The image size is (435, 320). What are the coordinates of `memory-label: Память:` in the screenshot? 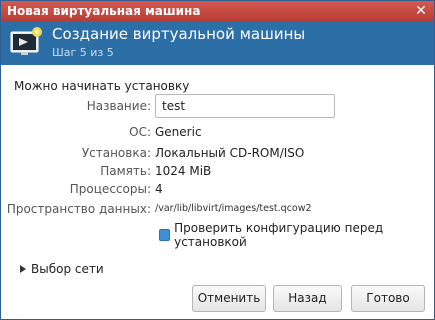 It's located at (125, 171).